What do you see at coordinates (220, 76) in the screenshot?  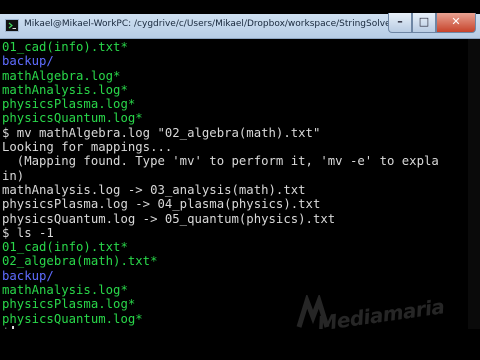 I see `terminal-line: mathAlgebra.log*` at bounding box center [220, 76].